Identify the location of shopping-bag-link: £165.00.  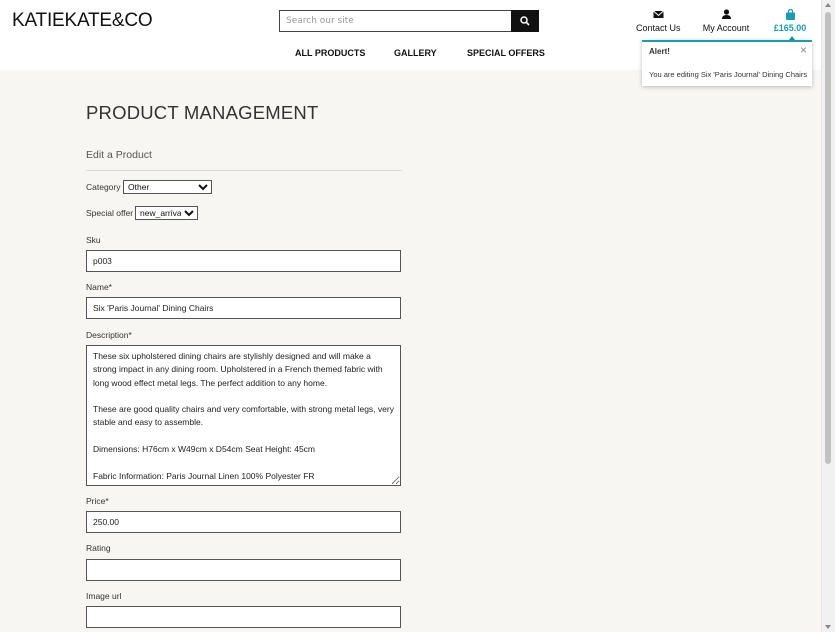
(790, 20).